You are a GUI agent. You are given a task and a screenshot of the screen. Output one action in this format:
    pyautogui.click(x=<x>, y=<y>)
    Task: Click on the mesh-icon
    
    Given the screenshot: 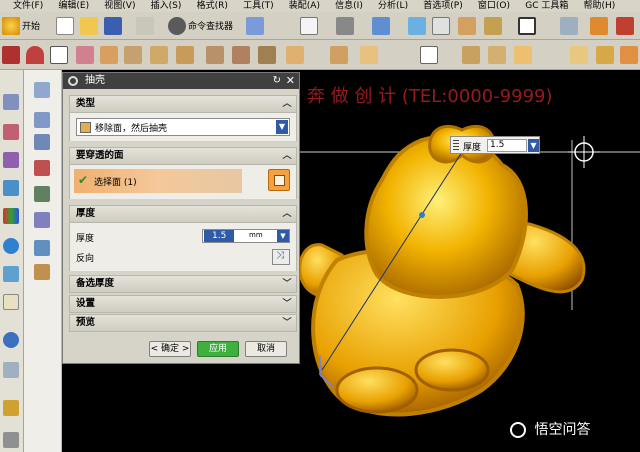 What is the action you would take?
    pyautogui.click(x=11, y=188)
    